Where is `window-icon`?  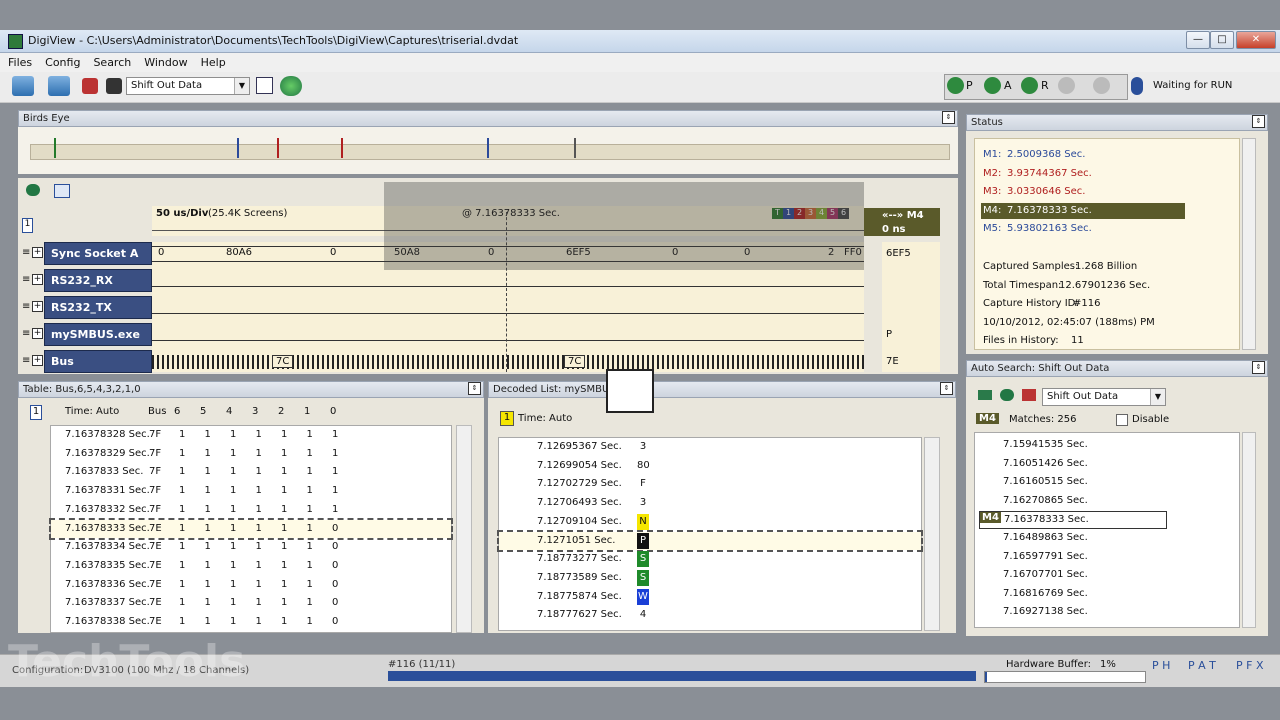
window-icon is located at coordinates (264, 85).